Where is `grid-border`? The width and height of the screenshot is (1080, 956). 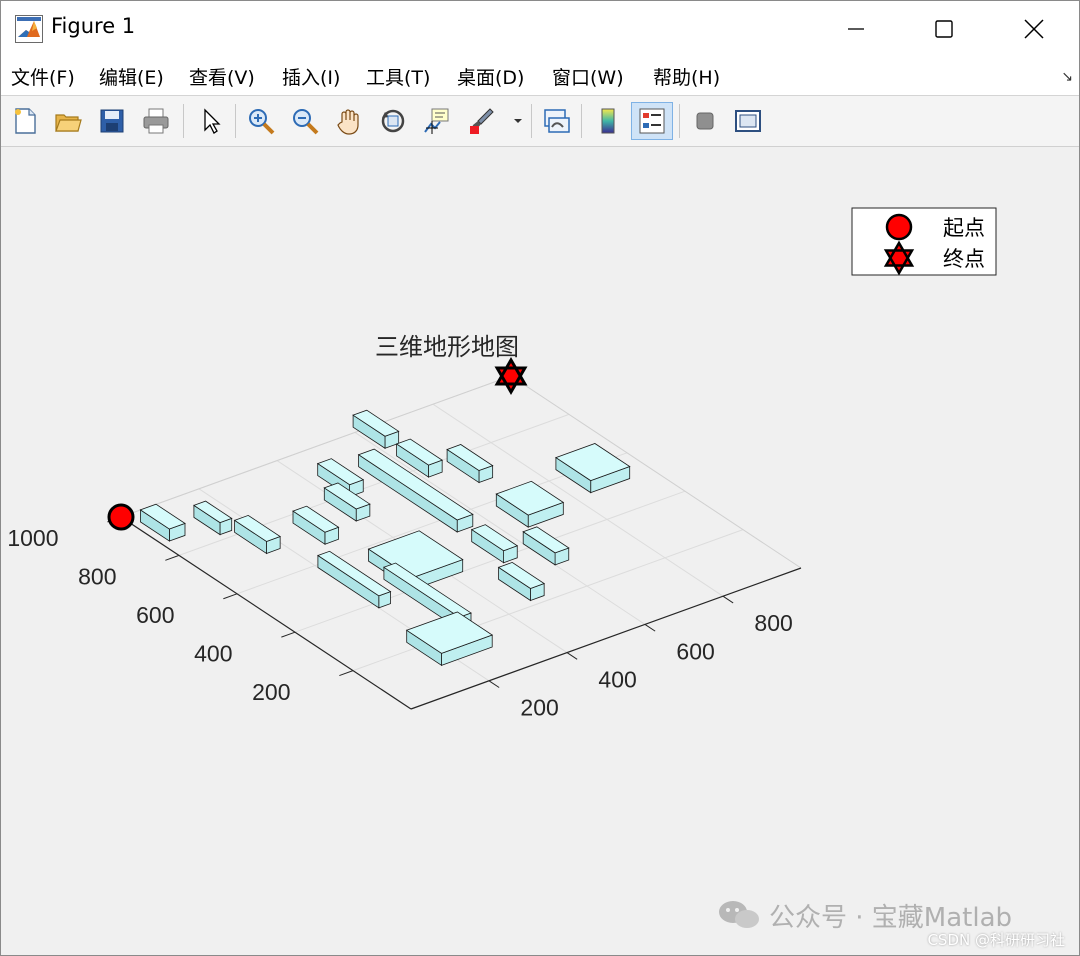
grid-border is located at coordinates (316, 446).